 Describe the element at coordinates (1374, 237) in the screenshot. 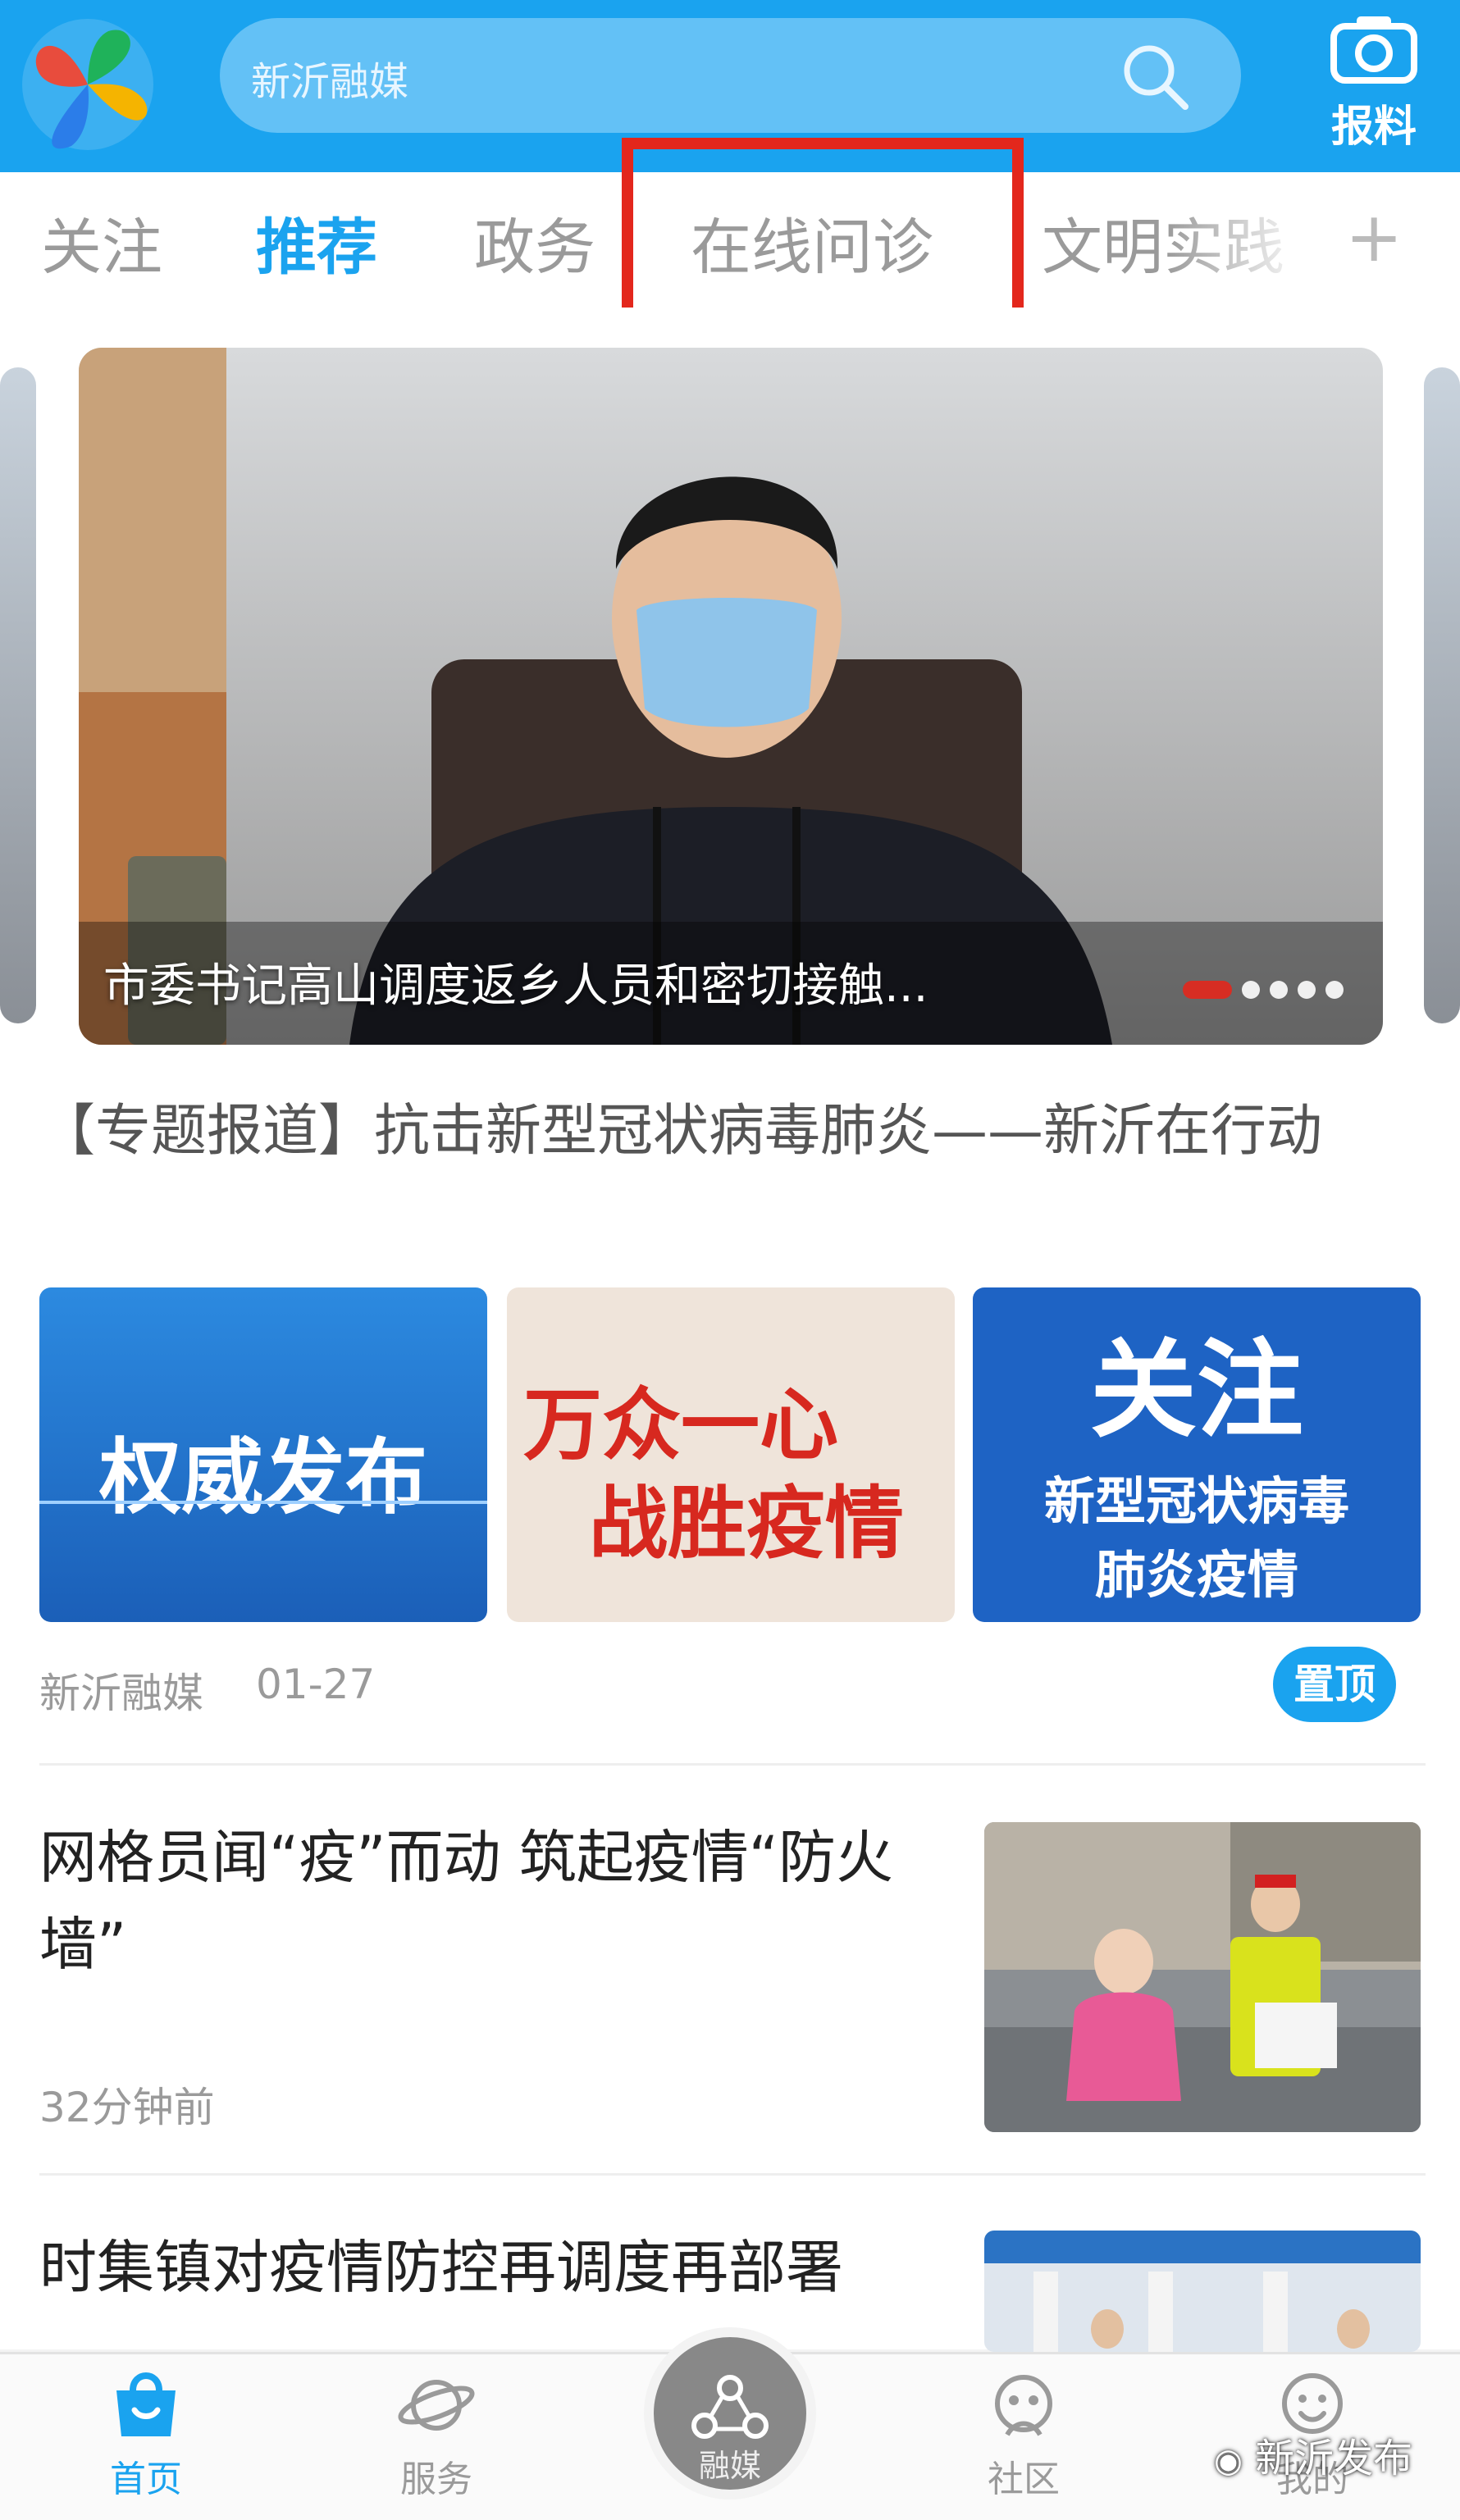

I see `add-channel-button: +` at that location.